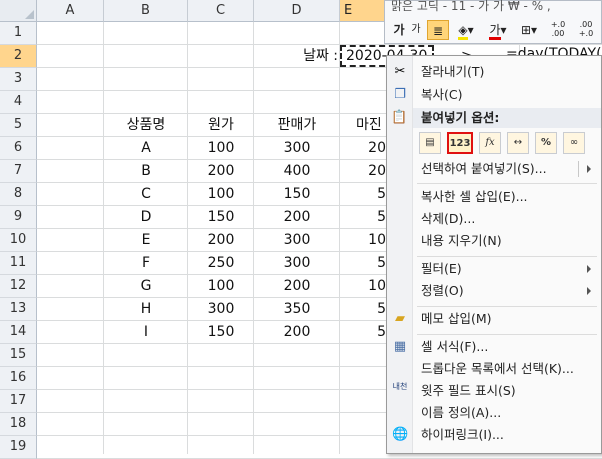 The width and height of the screenshot is (602, 459). I want to click on font-grow-button: 가, so click(399, 30).